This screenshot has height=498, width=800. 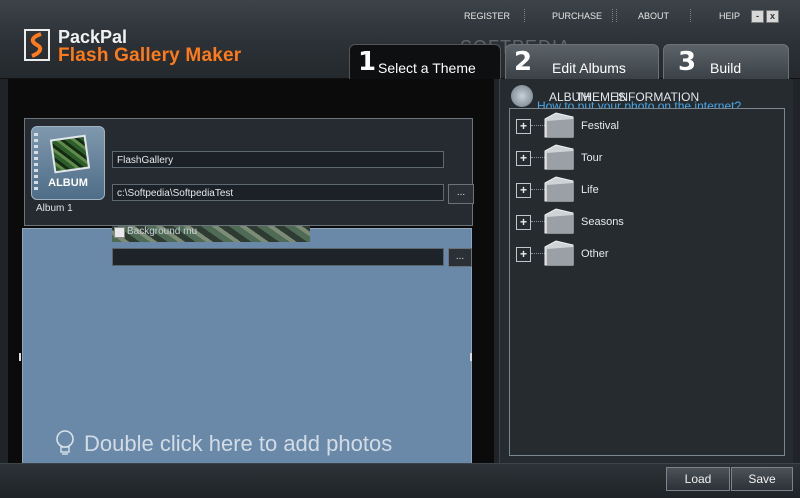 I want to click on theme-life: + Life, so click(x=636, y=189).